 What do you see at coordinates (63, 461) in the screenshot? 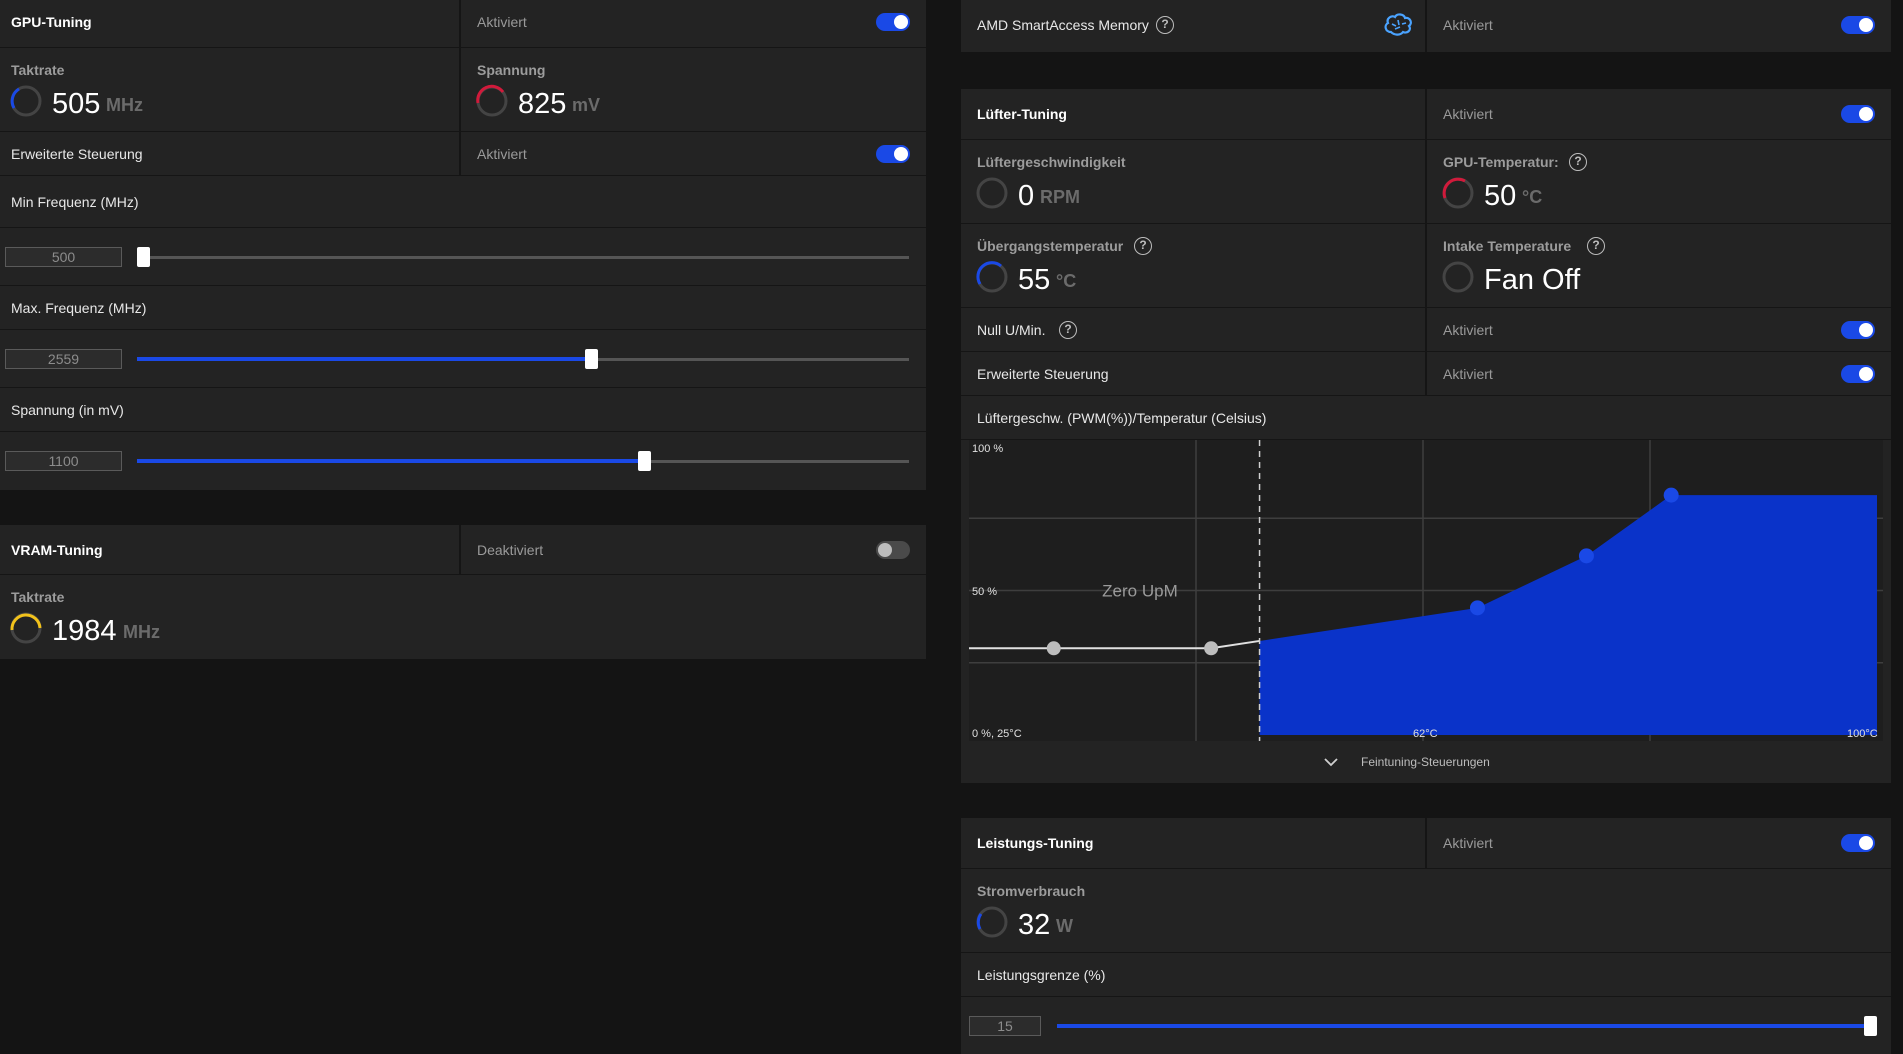
I see `voltage-limit-input: 1100` at bounding box center [63, 461].